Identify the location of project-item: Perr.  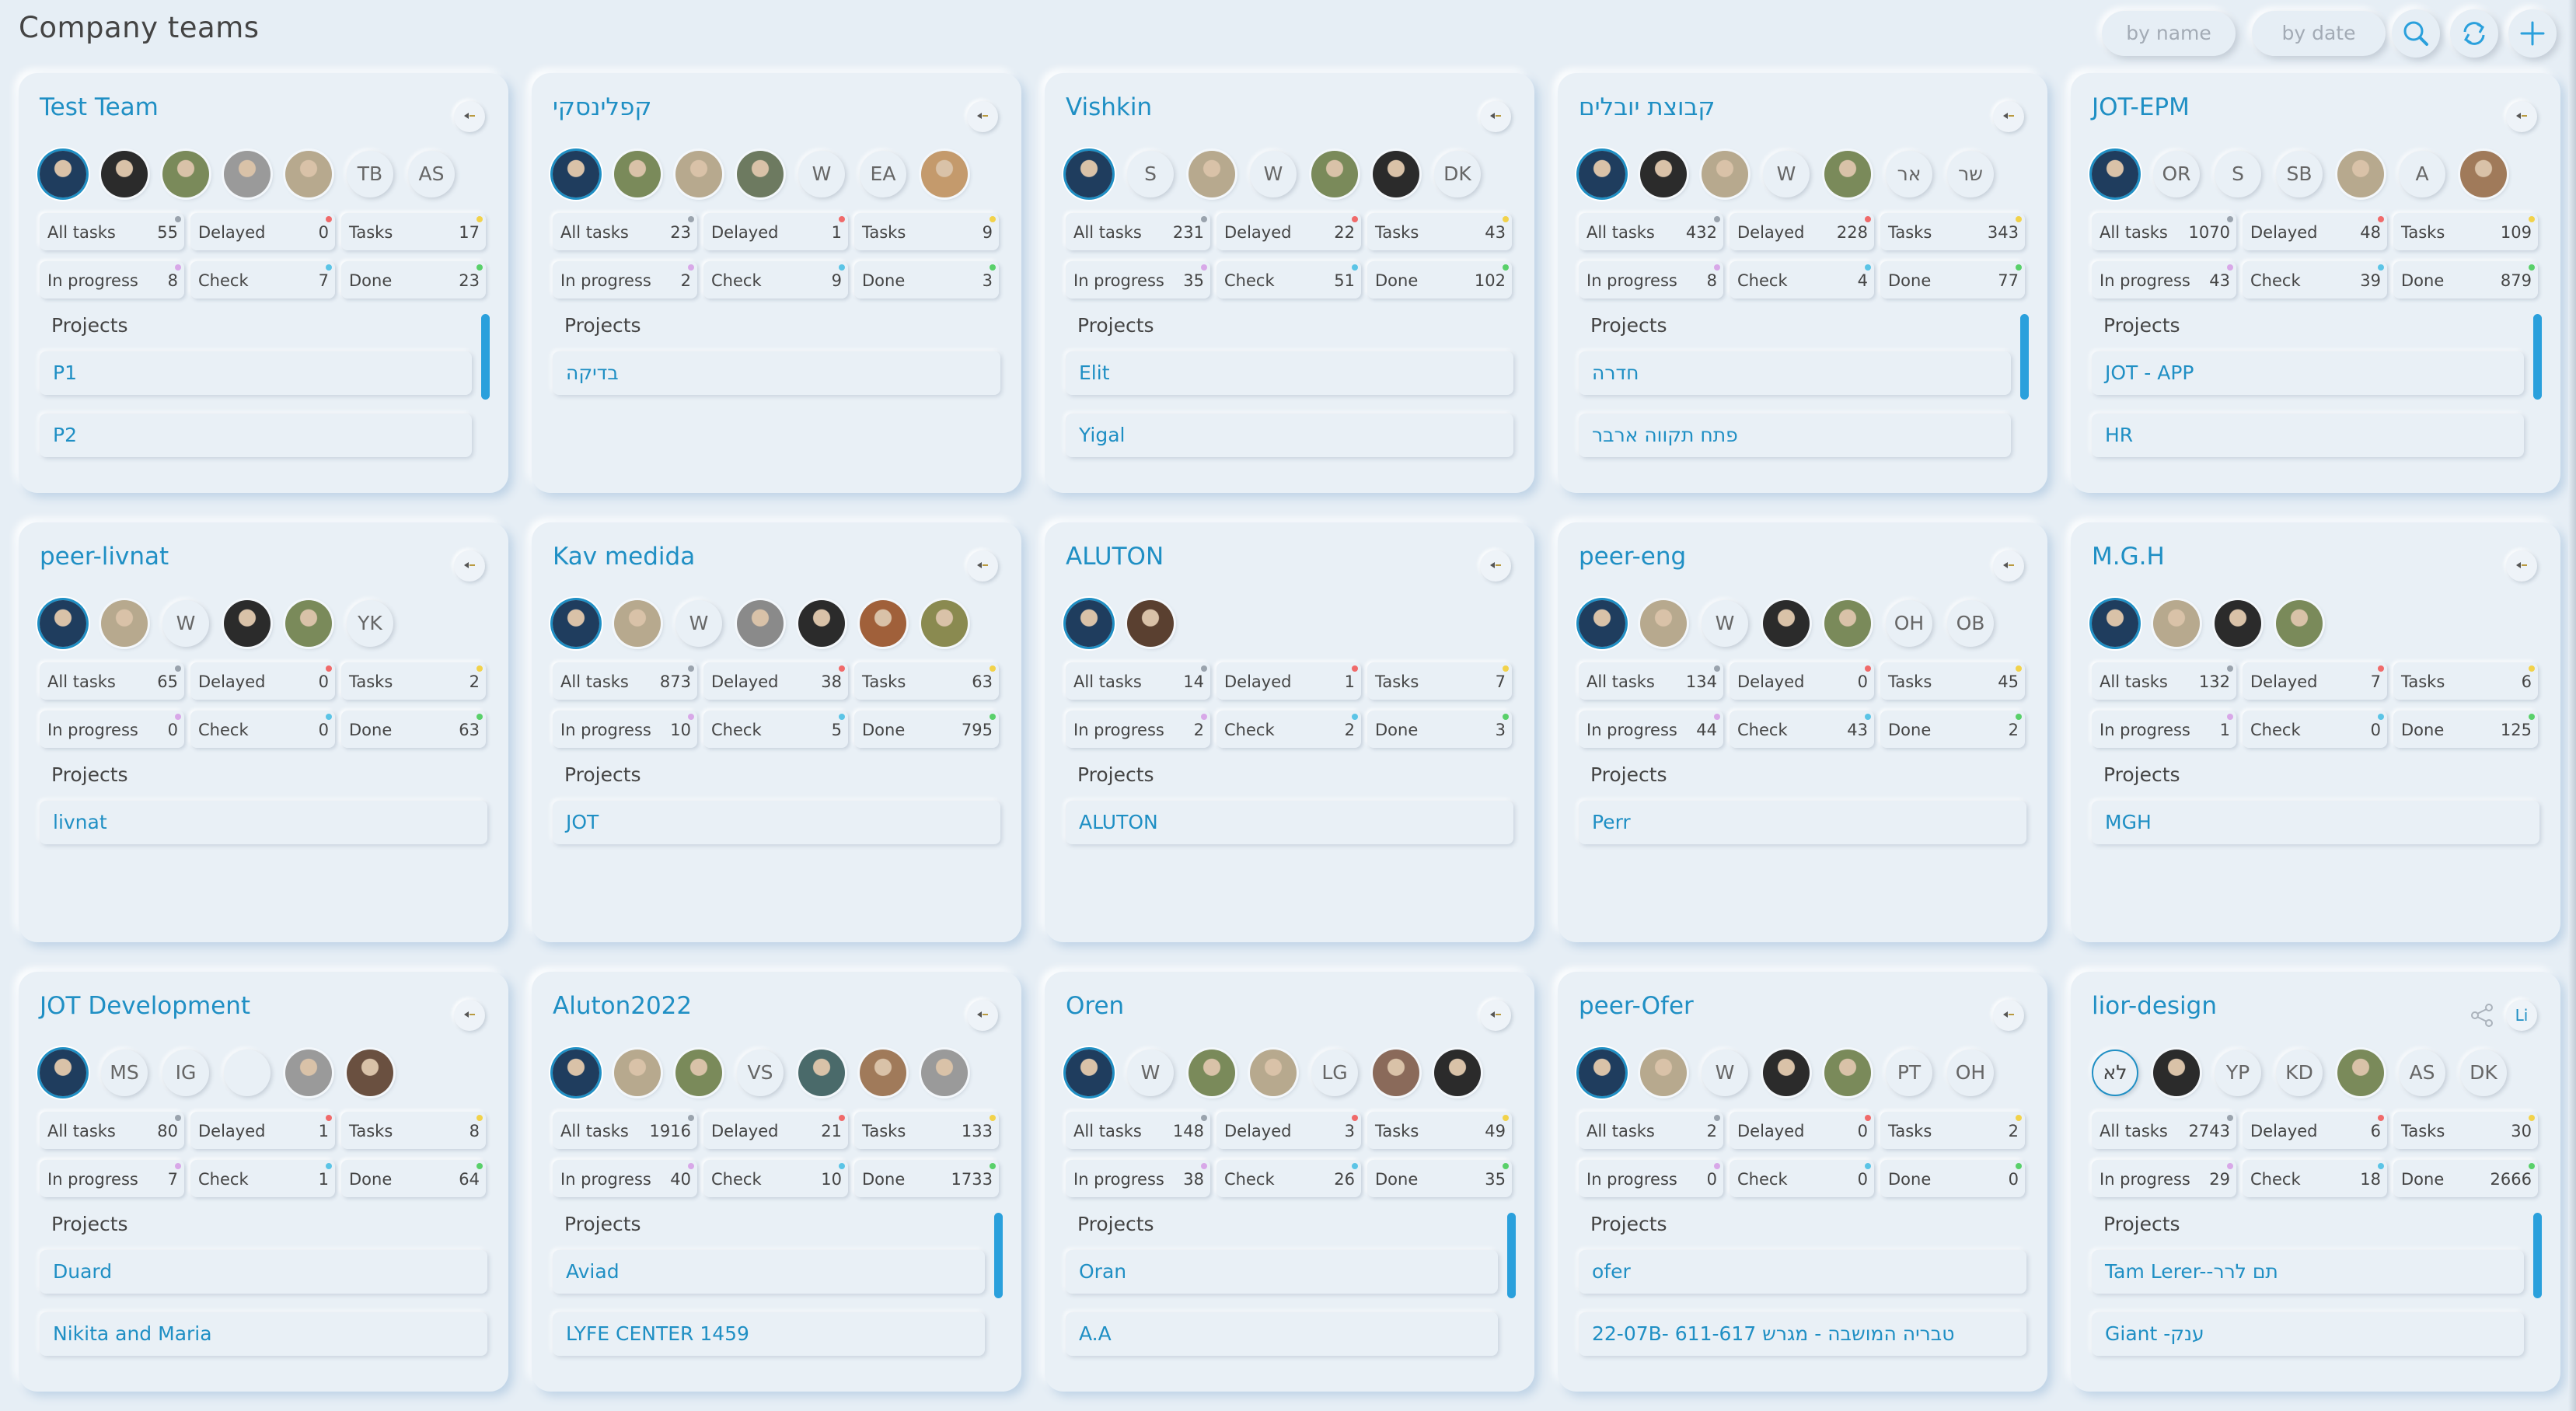
(1803, 822).